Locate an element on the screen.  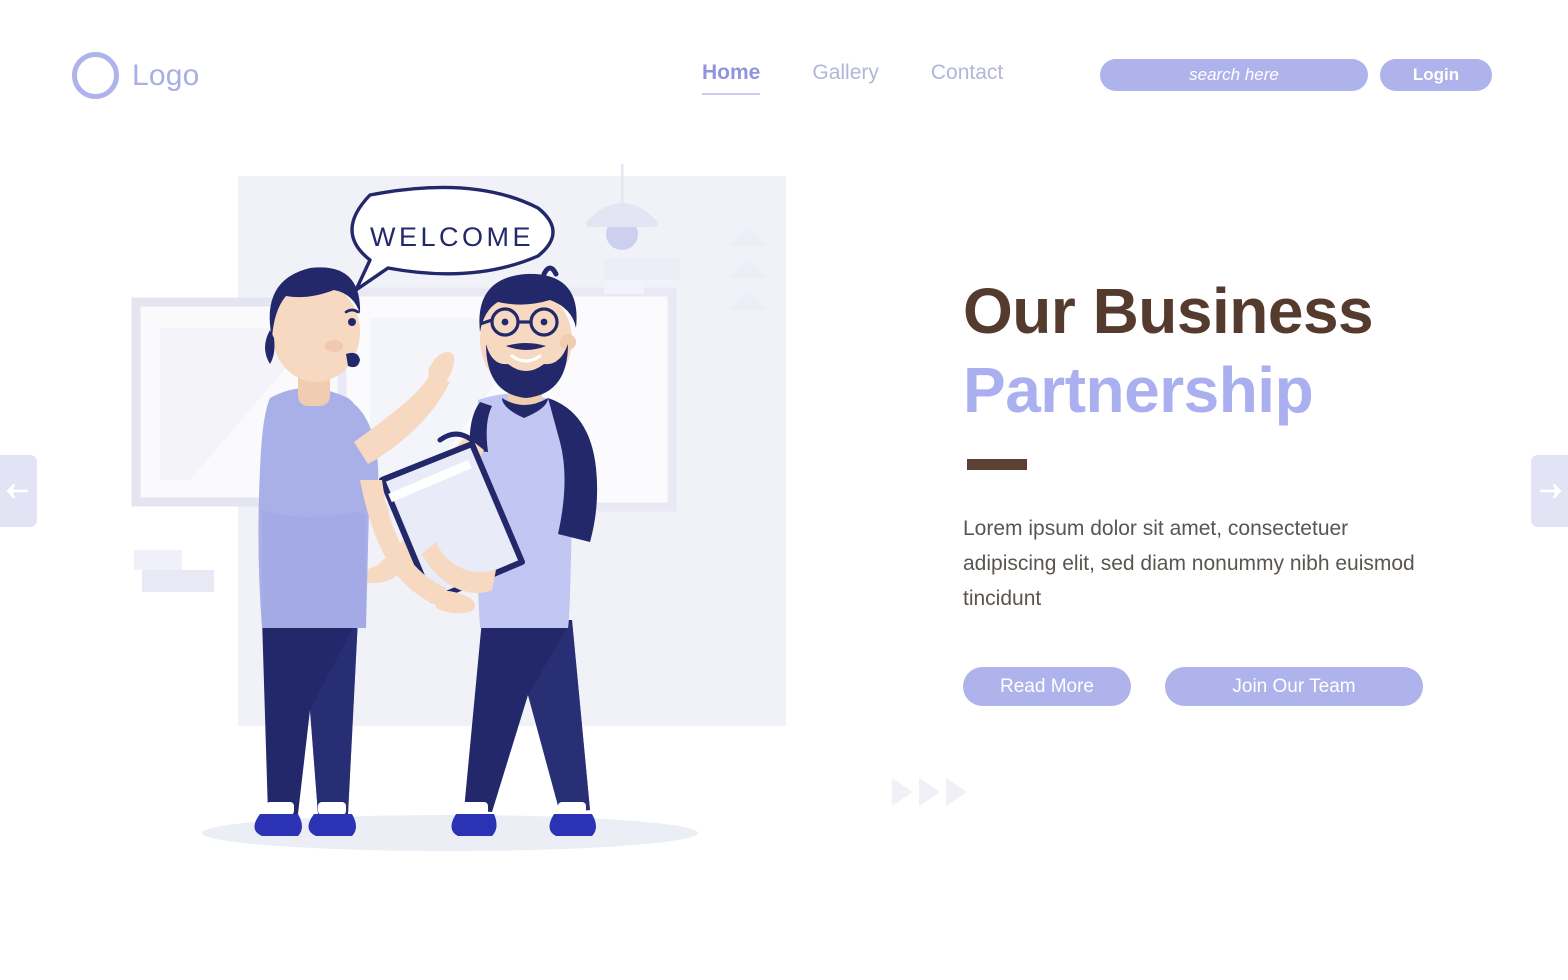
logo-text: Logo is located at coordinates (166, 75).